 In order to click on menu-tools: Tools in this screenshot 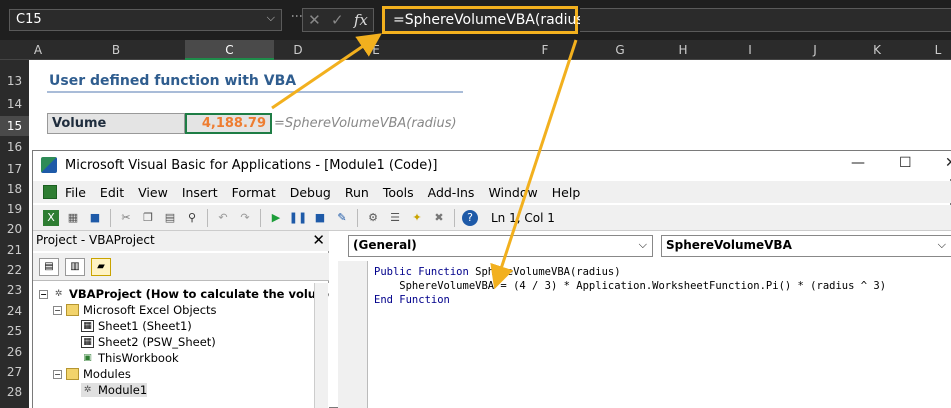, I will do `click(398, 192)`.